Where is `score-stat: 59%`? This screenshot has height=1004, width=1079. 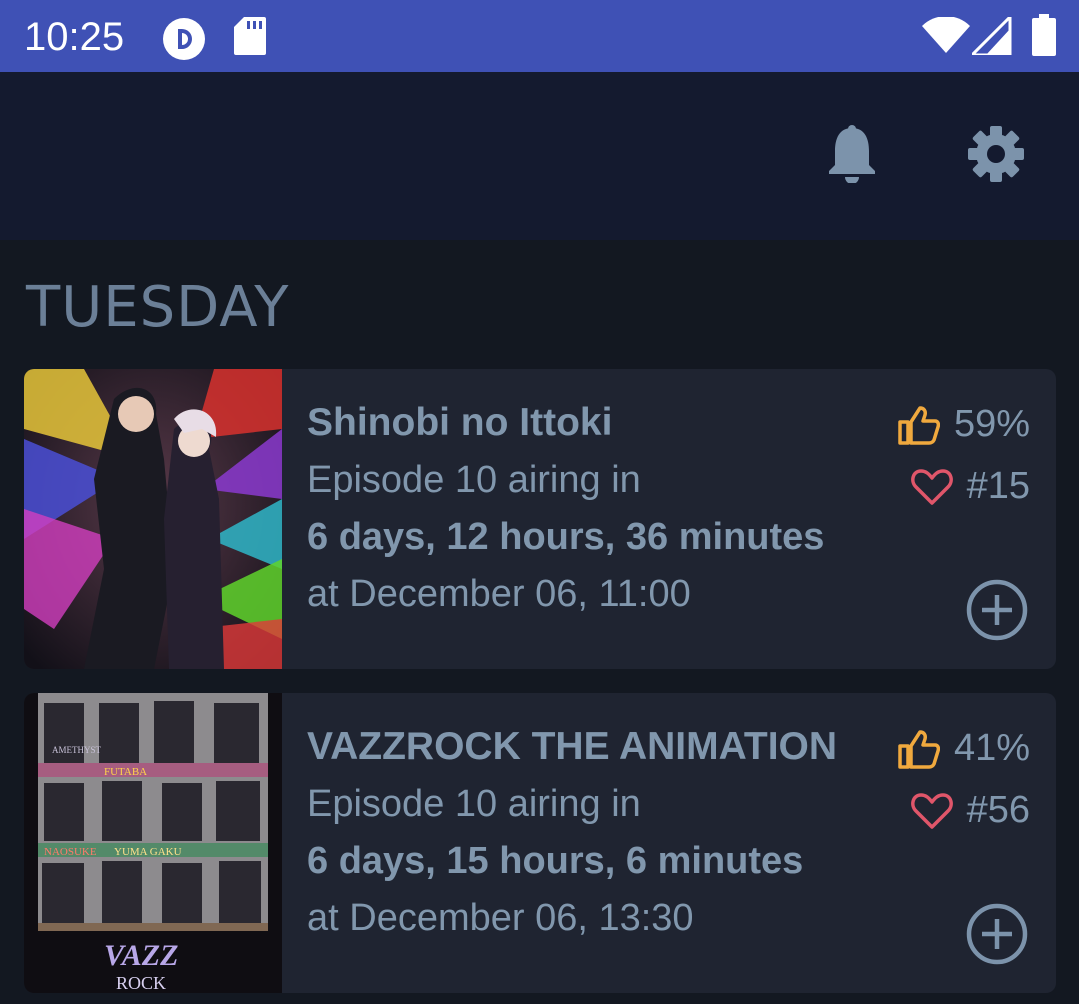 score-stat: 59% is located at coordinates (964, 424).